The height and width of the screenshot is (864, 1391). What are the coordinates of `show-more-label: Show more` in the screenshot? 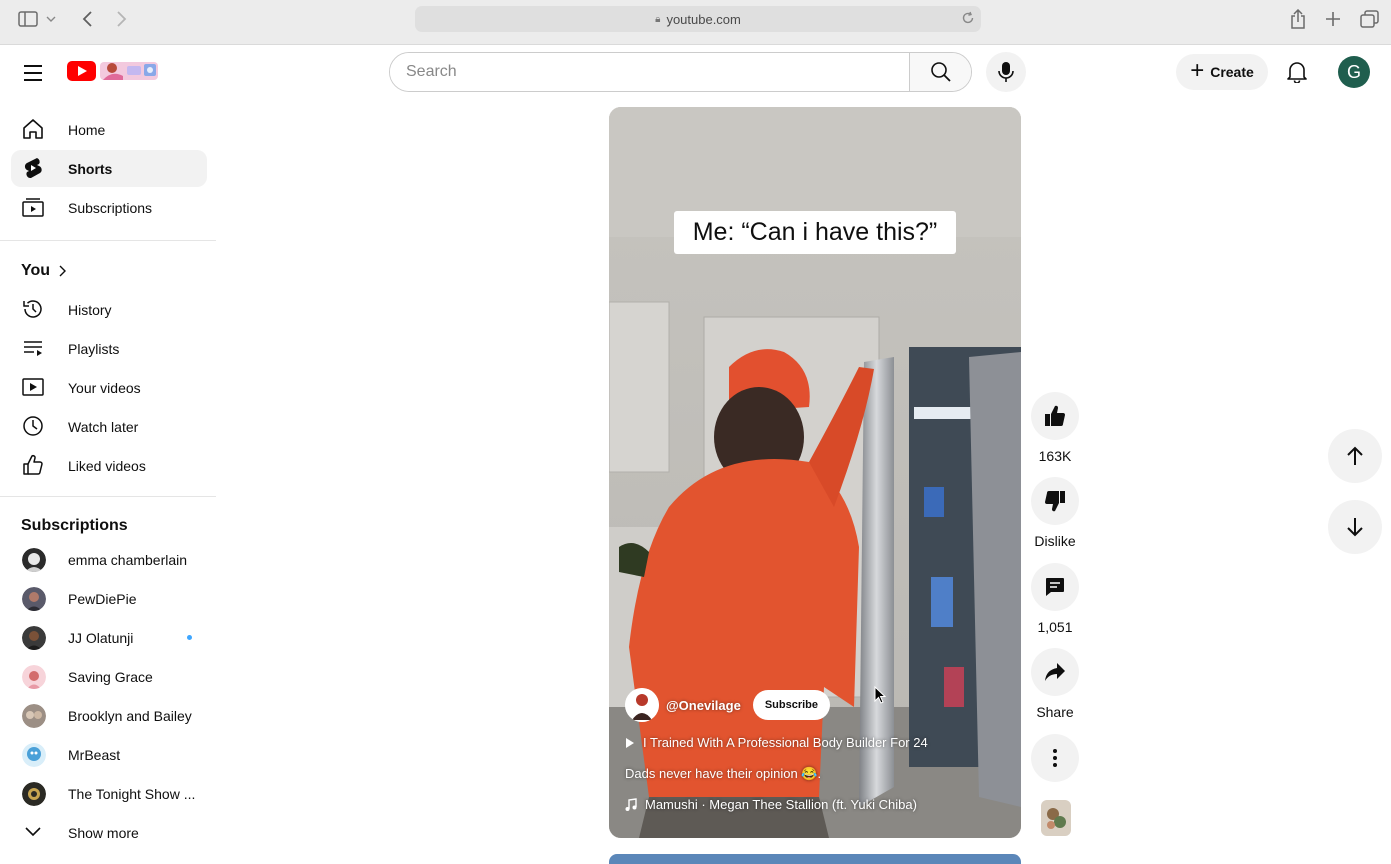 It's located at (103, 832).